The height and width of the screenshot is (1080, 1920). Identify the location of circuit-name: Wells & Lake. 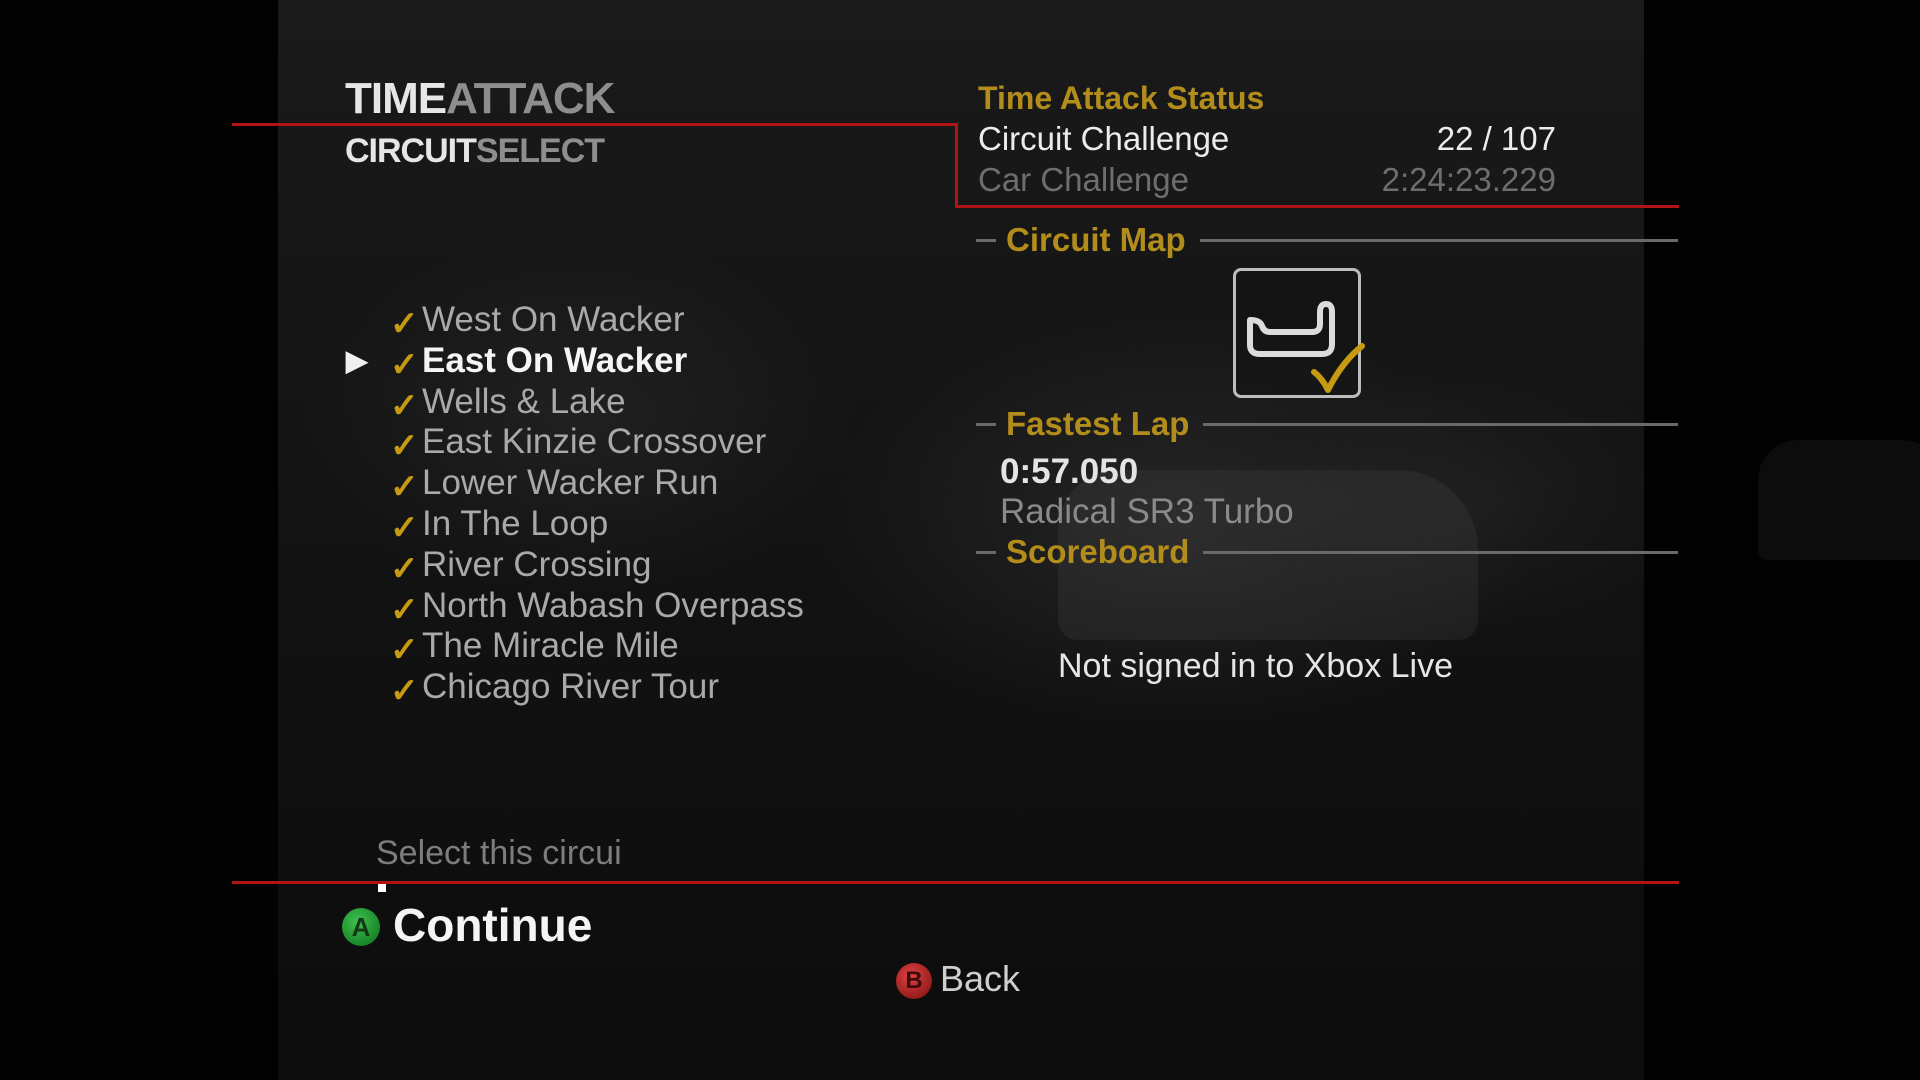
(524, 401).